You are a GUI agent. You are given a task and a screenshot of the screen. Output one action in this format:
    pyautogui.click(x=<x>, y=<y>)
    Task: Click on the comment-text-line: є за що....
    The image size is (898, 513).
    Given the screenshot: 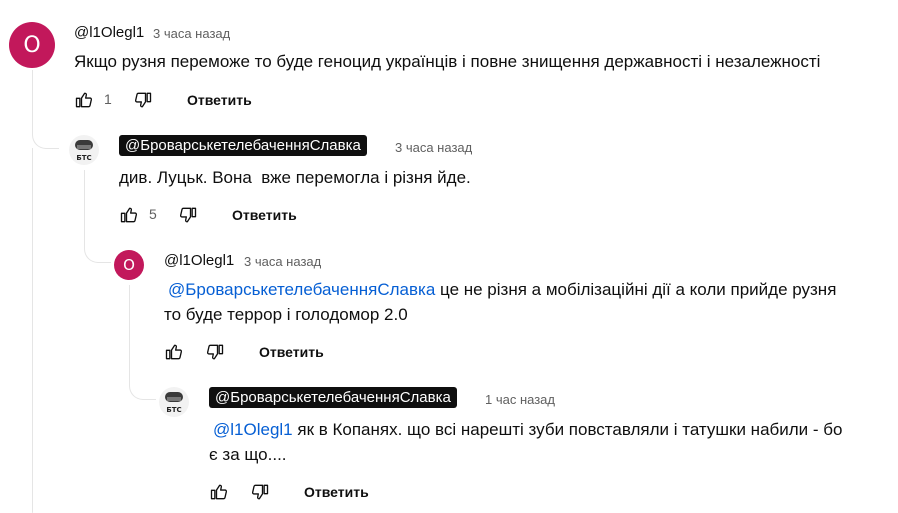 What is the action you would take?
    pyautogui.click(x=248, y=454)
    